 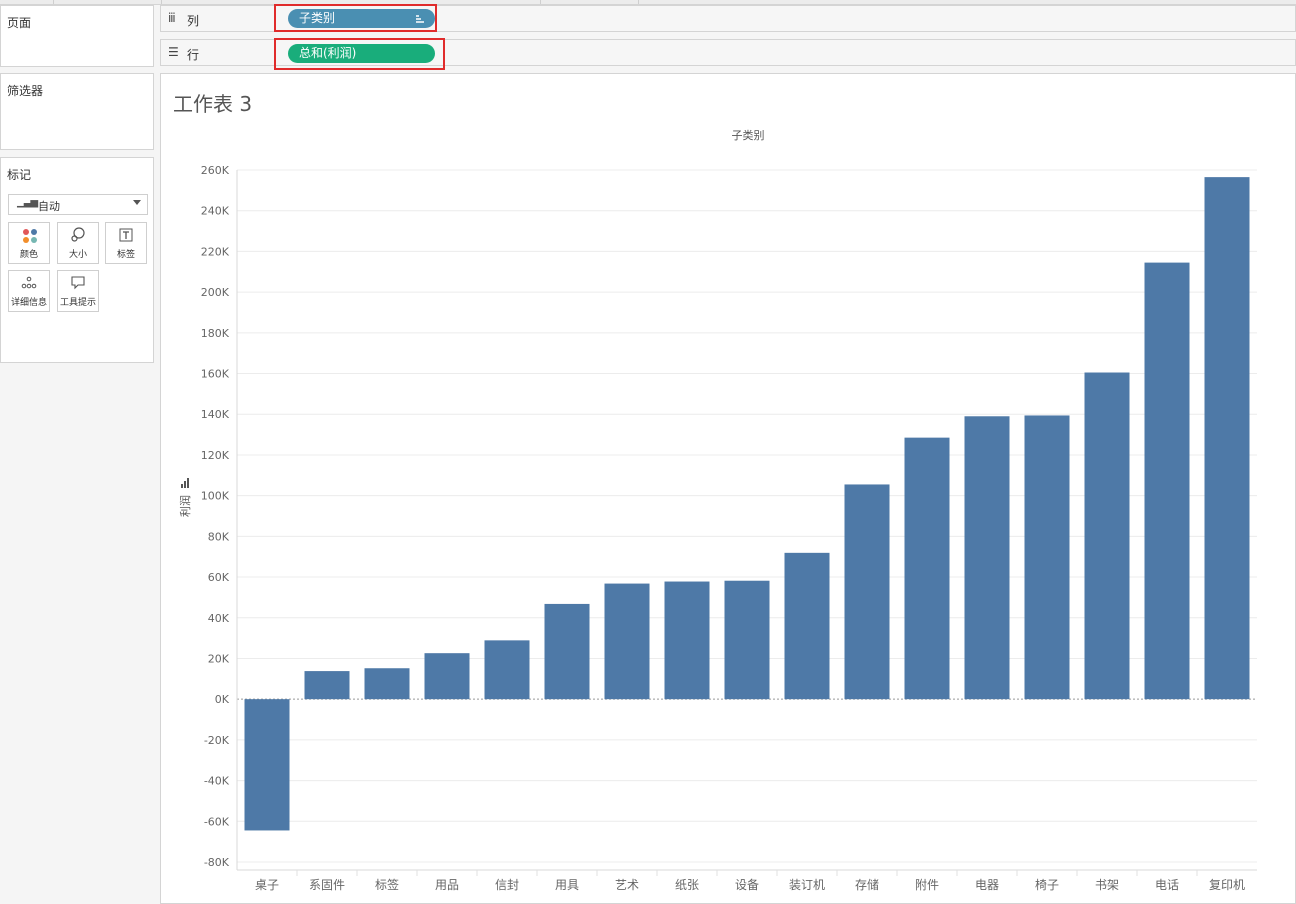 What do you see at coordinates (1107, 885) in the screenshot?
I see `x-tick-label: 书架` at bounding box center [1107, 885].